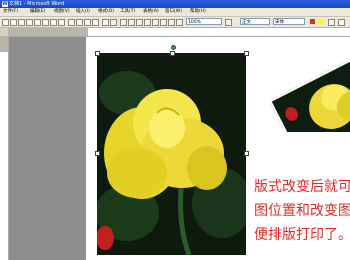  I want to click on insert-excel-icon, so click(147, 22).